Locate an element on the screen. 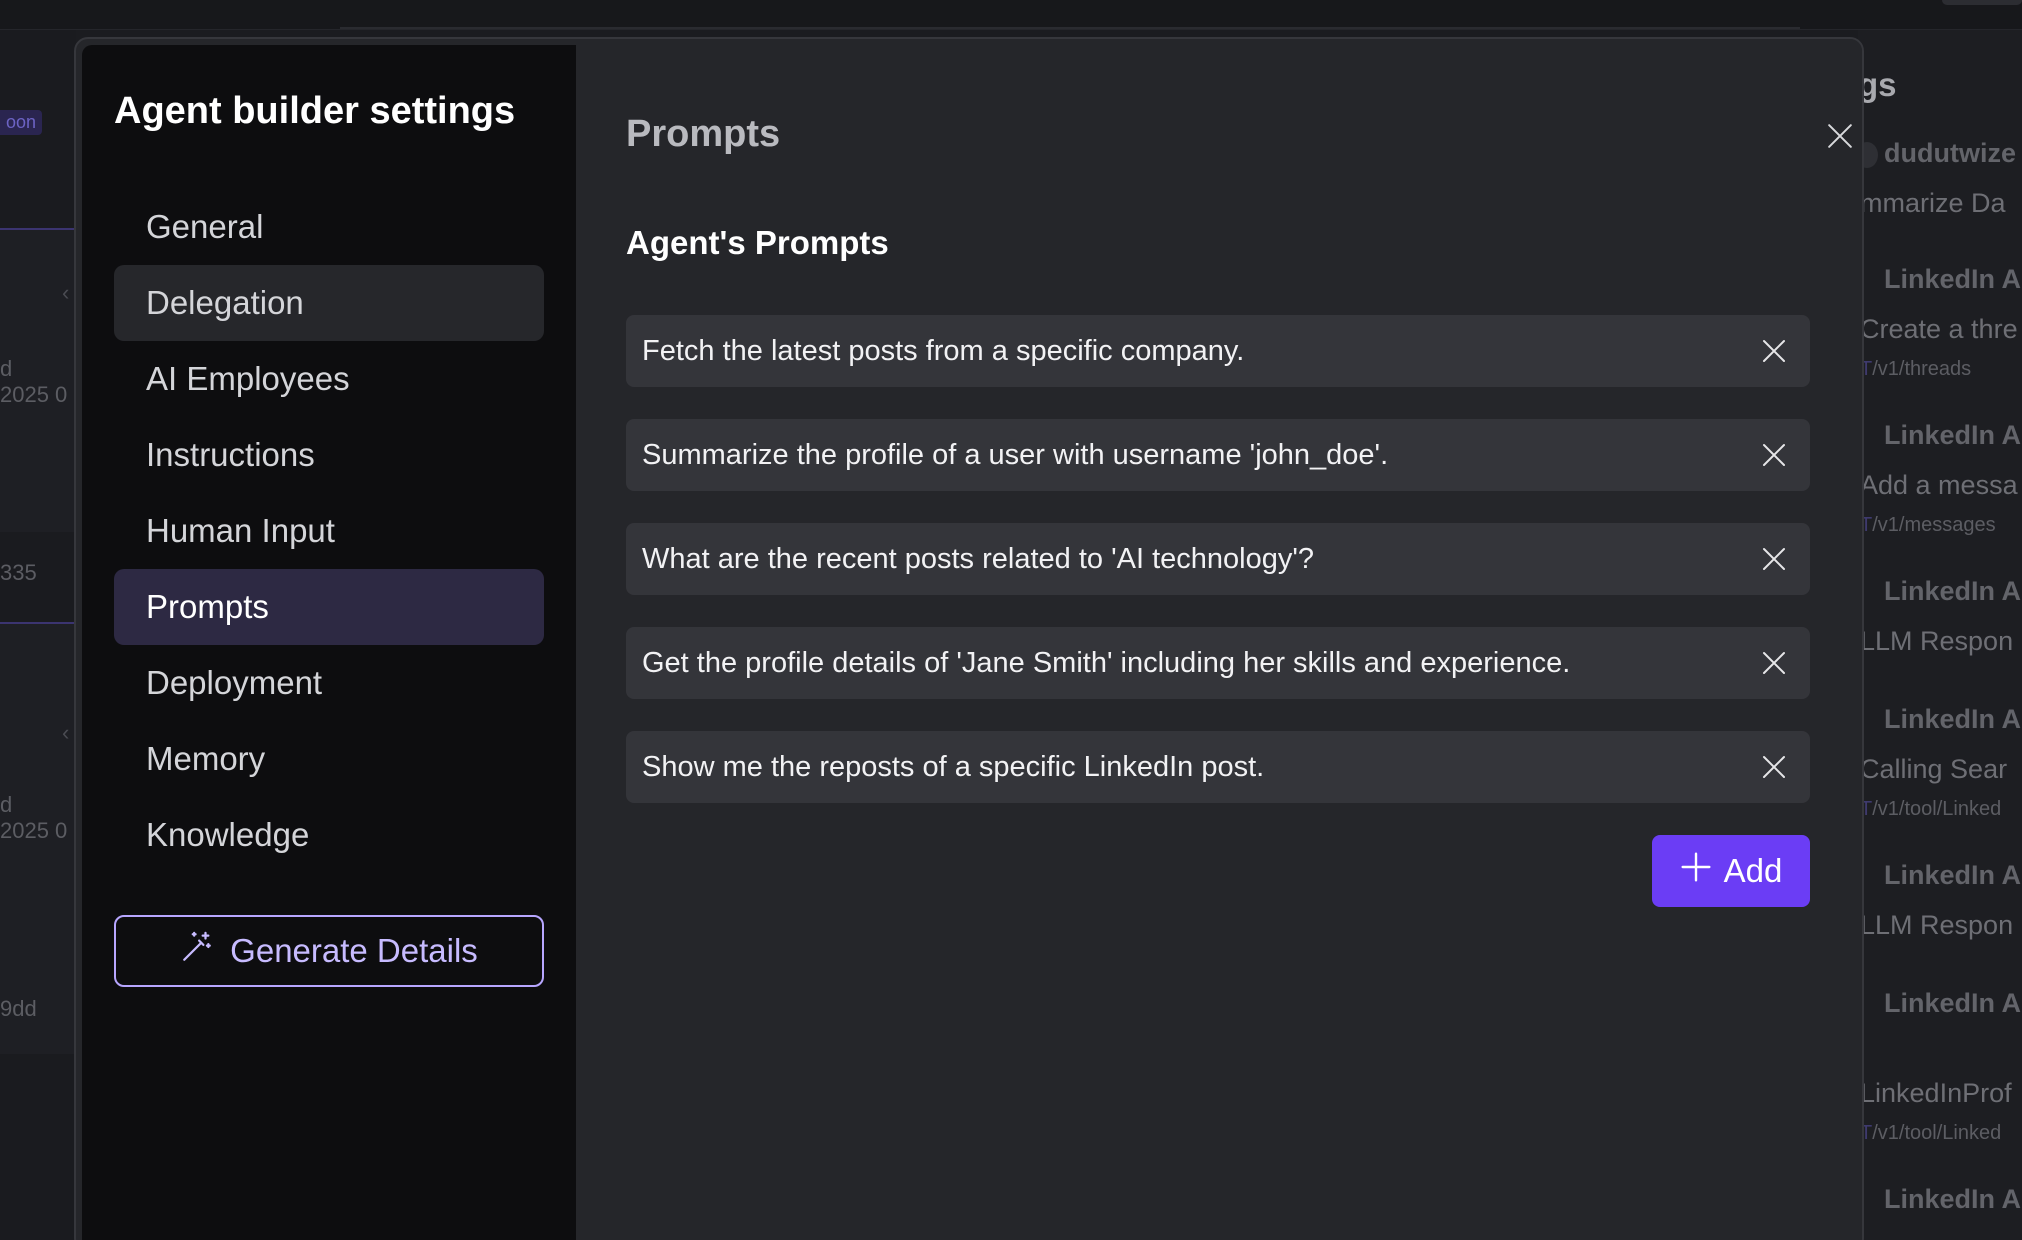  background-text: 9dd is located at coordinates (18, 1008).